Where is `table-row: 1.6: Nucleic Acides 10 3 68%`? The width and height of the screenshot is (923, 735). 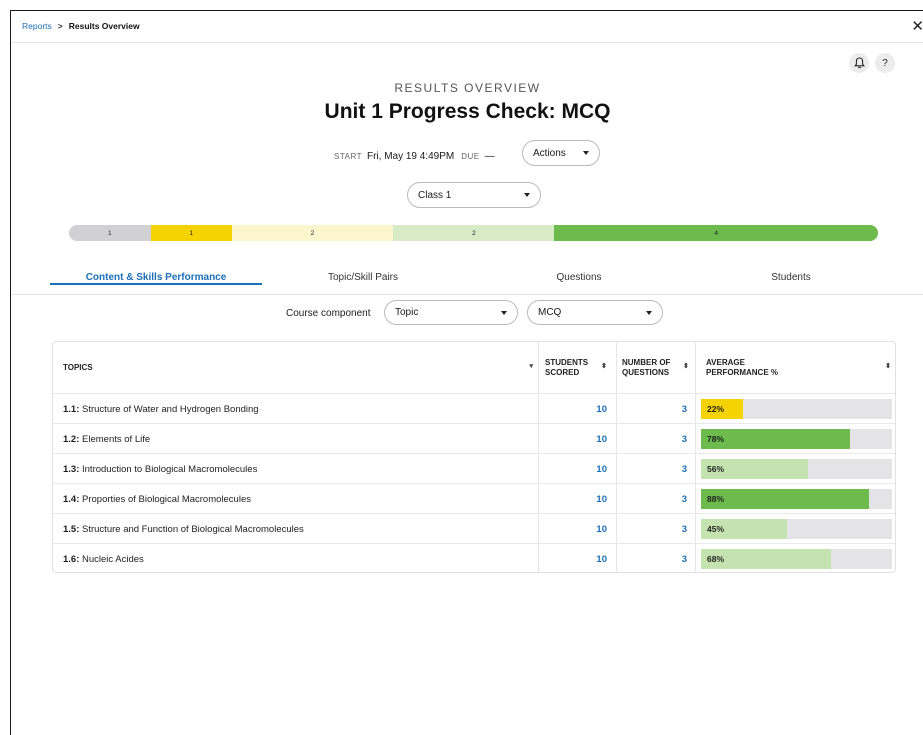 table-row: 1.6: Nucleic Acides 10 3 68% is located at coordinates (474, 557).